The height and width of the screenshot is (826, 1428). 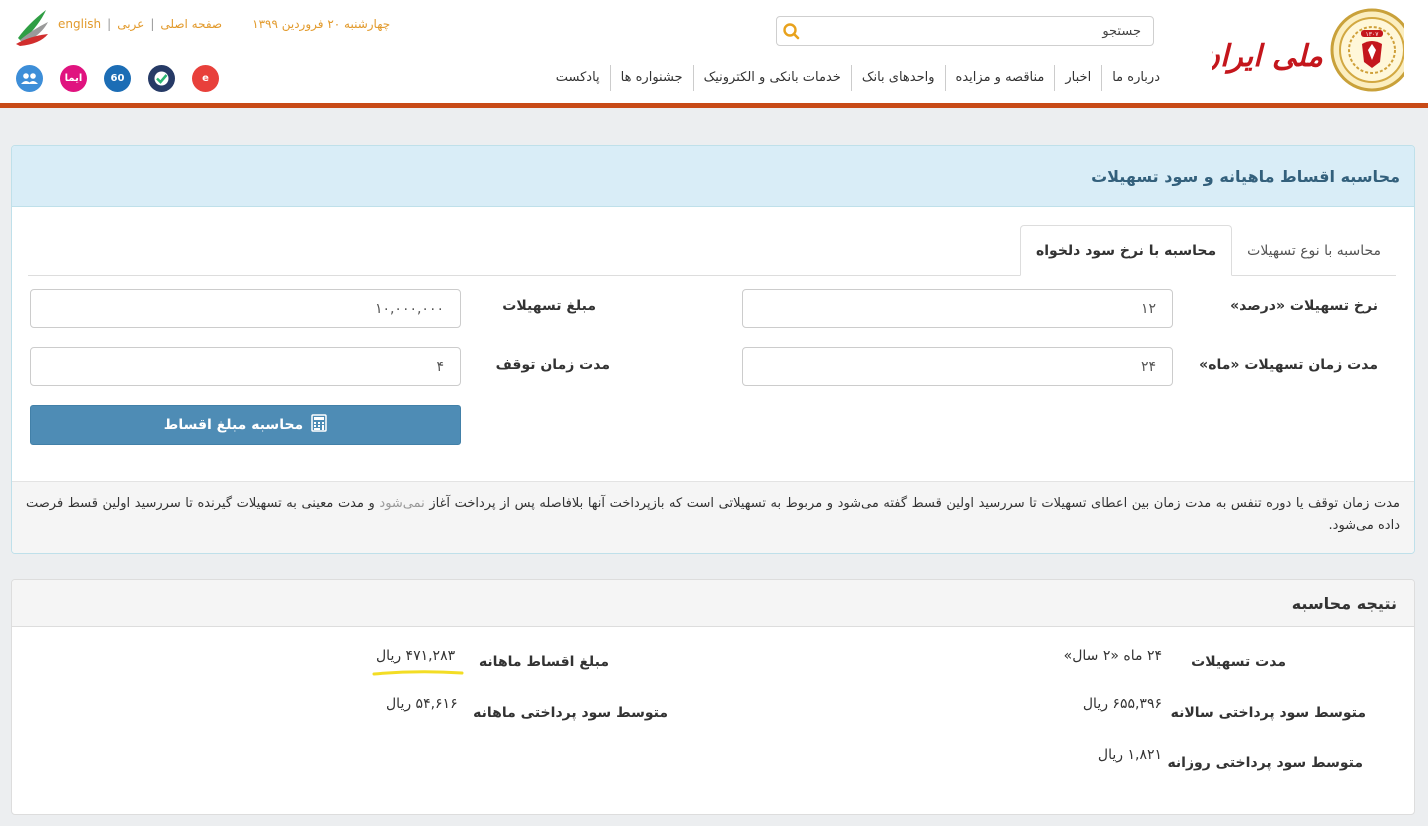 What do you see at coordinates (979, 31) in the screenshot?
I see `search-input` at bounding box center [979, 31].